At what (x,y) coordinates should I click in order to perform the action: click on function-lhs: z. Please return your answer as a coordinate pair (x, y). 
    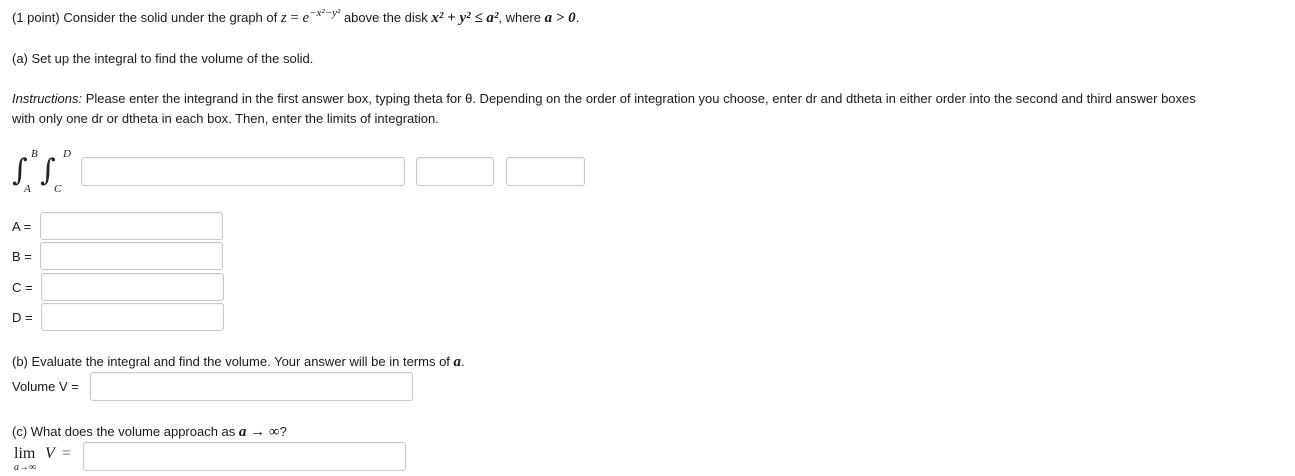
    Looking at the image, I should click on (283, 18).